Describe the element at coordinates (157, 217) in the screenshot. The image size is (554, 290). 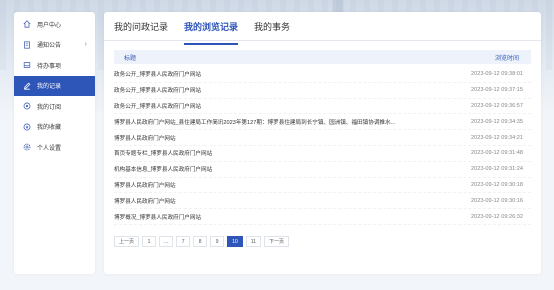
I see `row-title: 博罗概况_博罗县人民政府门户网站` at that location.